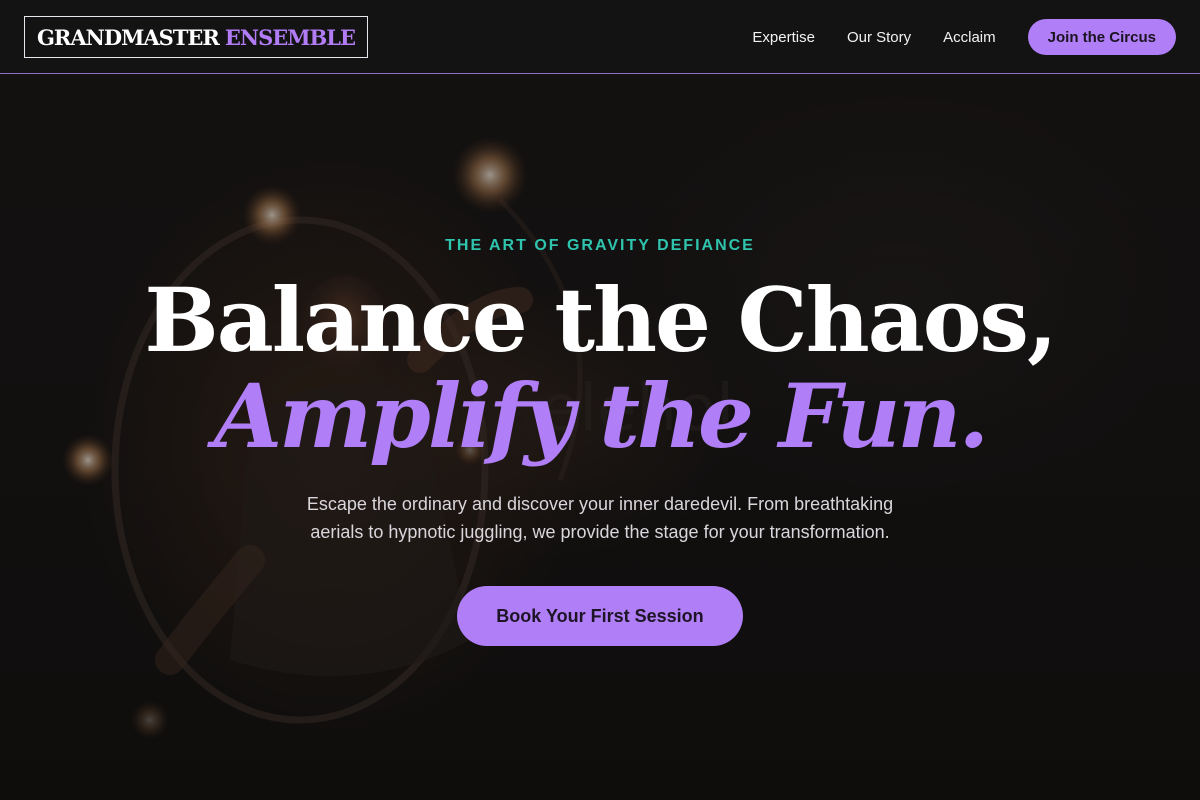  What do you see at coordinates (600, 245) in the screenshot?
I see `hero-kicker: THE ART OF GRAVITY DEFIANCE` at bounding box center [600, 245].